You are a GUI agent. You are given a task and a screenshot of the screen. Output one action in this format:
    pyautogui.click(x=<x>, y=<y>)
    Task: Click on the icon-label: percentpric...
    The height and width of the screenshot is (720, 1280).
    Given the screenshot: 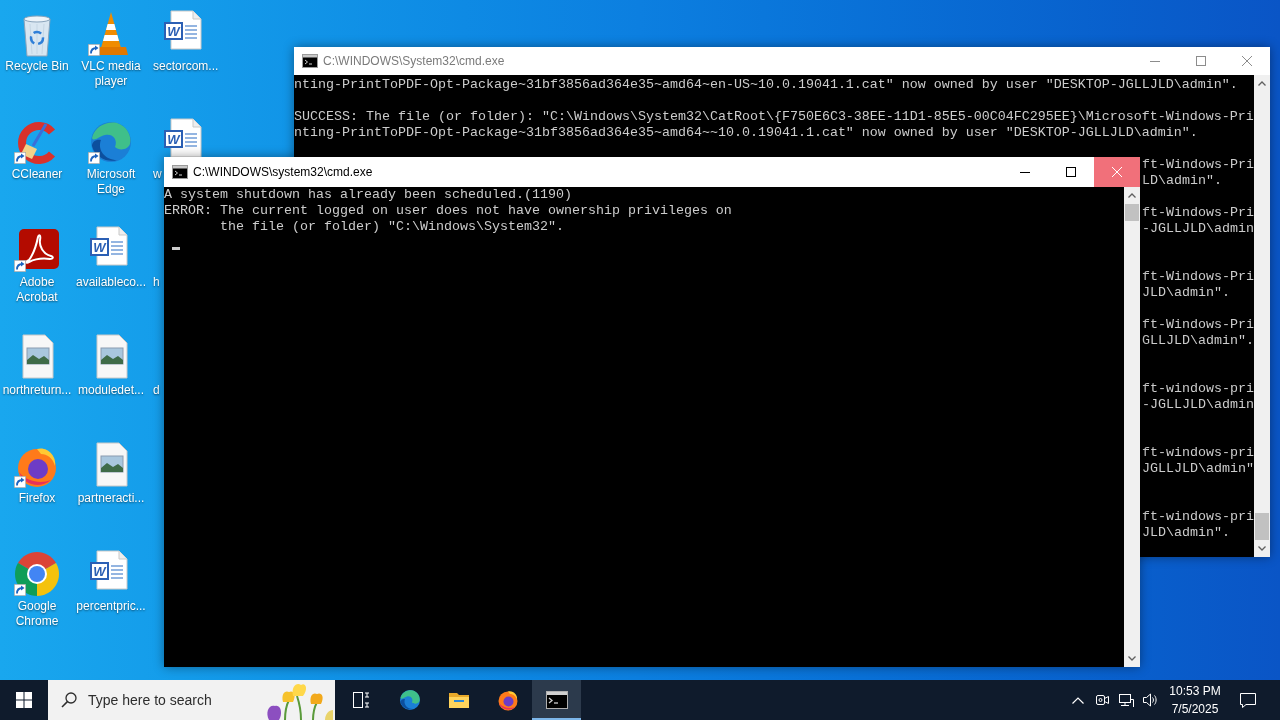 What is the action you would take?
    pyautogui.click(x=111, y=606)
    